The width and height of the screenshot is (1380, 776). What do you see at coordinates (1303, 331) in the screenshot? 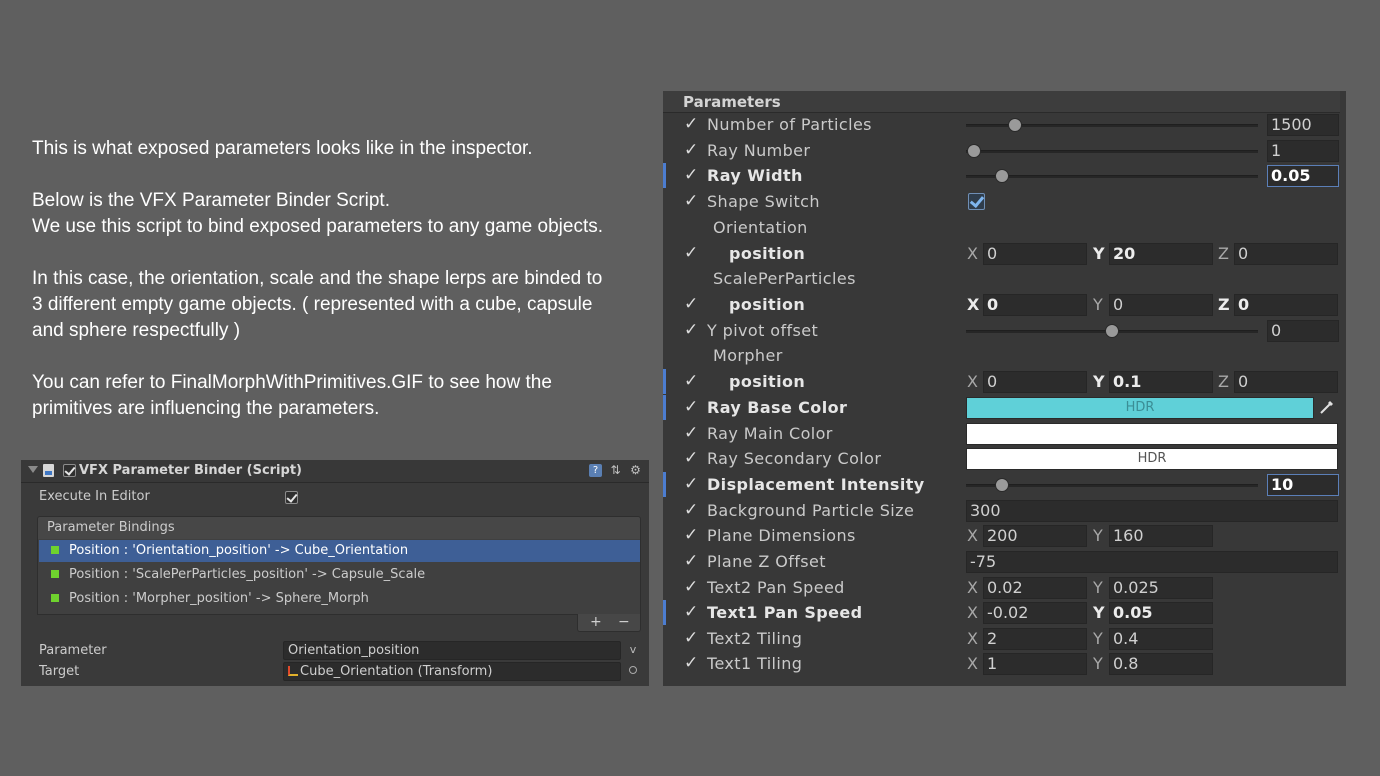
I see `value-field: 0` at bounding box center [1303, 331].